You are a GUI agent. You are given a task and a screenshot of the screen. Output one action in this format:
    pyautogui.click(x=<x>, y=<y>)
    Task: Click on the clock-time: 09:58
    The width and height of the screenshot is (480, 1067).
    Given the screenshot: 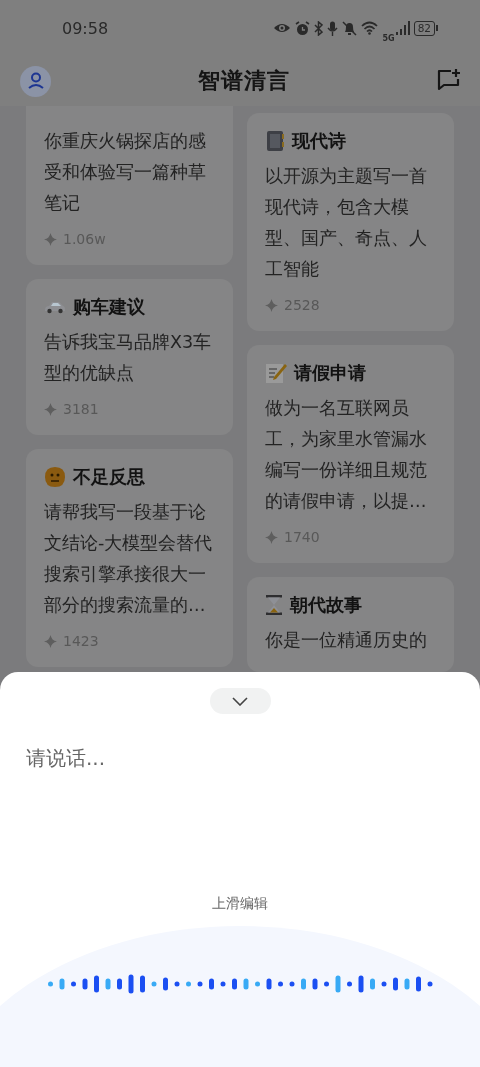 What is the action you would take?
    pyautogui.click(x=86, y=28)
    